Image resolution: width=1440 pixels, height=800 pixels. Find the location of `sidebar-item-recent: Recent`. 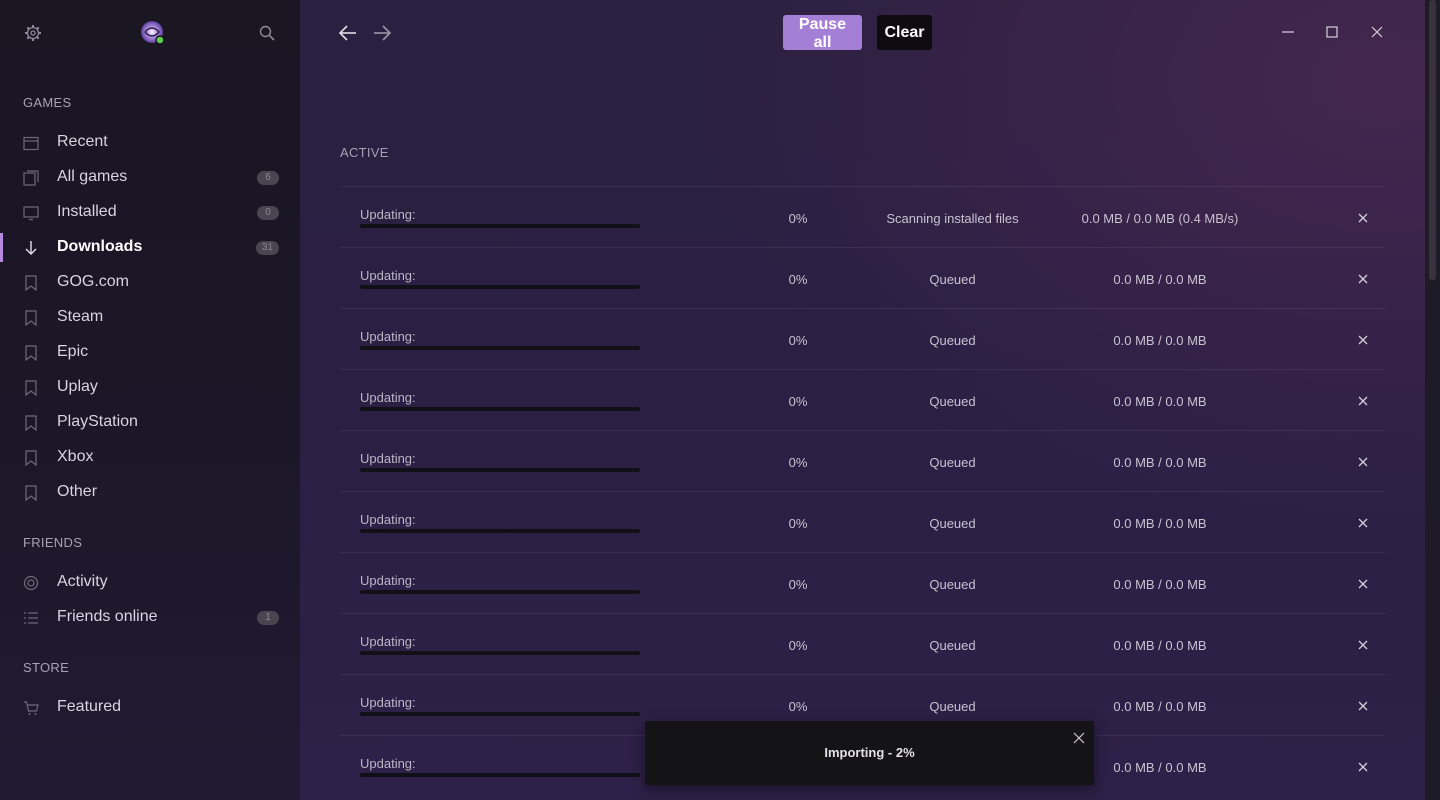

sidebar-item-recent: Recent is located at coordinates (150, 142).